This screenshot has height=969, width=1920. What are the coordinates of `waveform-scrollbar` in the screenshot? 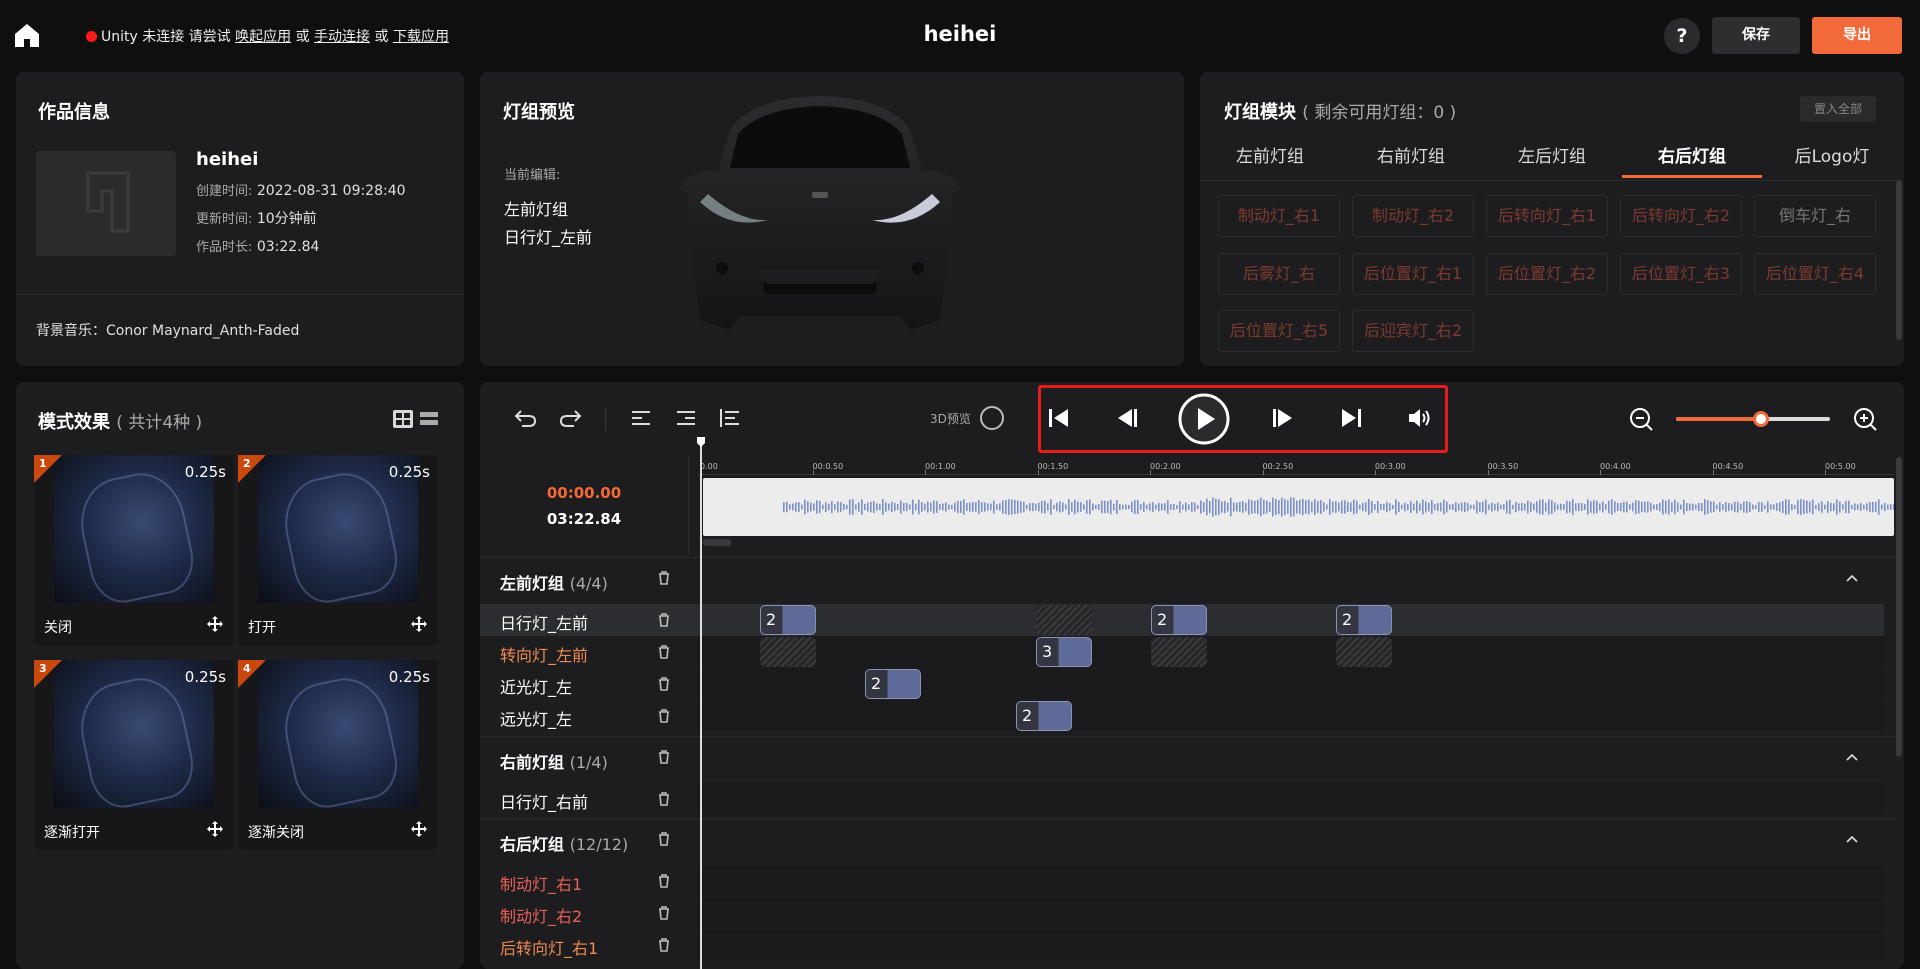 It's located at (717, 542).